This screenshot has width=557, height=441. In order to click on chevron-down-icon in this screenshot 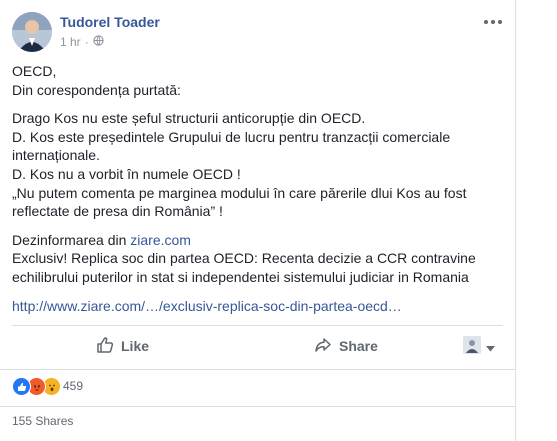, I will do `click(490, 348)`.